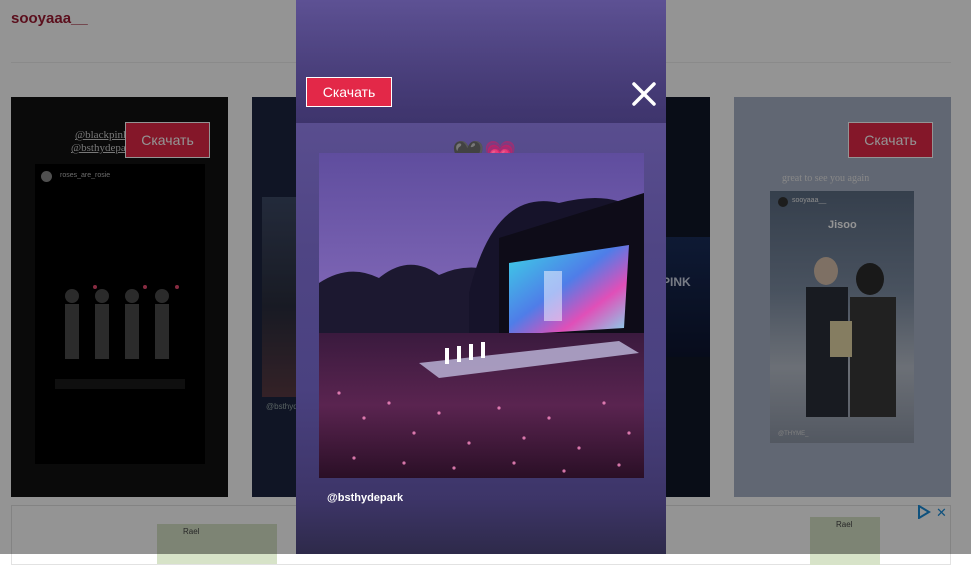 Image resolution: width=971 pixels, height=565 pixels. What do you see at coordinates (644, 94) in the screenshot?
I see `close-icon` at bounding box center [644, 94].